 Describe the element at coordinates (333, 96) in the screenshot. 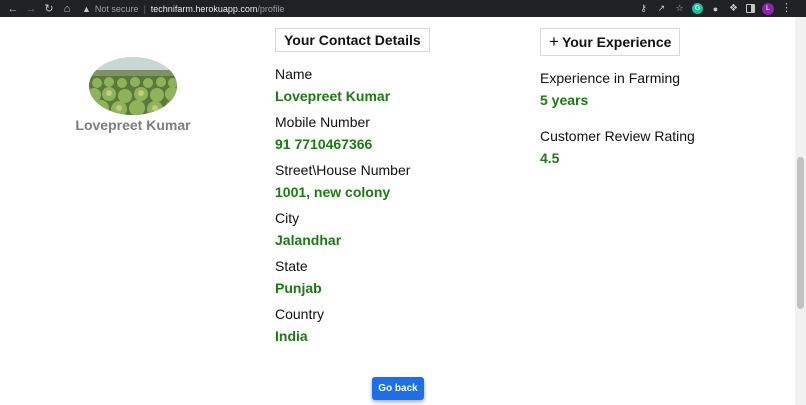

I see `name-value: Lovepreet Kumar` at that location.